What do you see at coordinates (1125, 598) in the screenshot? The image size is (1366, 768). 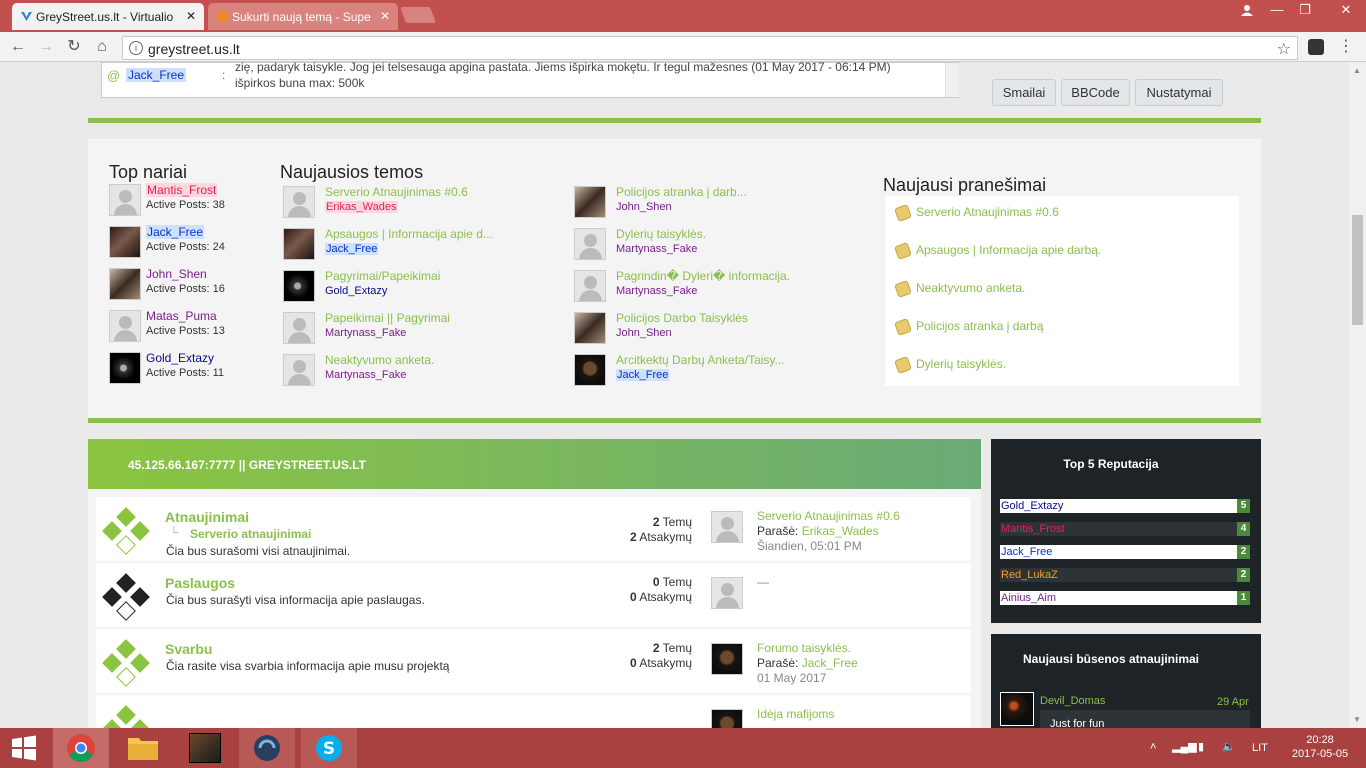 I see `reputation-row: Ainius_Aim 1` at bounding box center [1125, 598].